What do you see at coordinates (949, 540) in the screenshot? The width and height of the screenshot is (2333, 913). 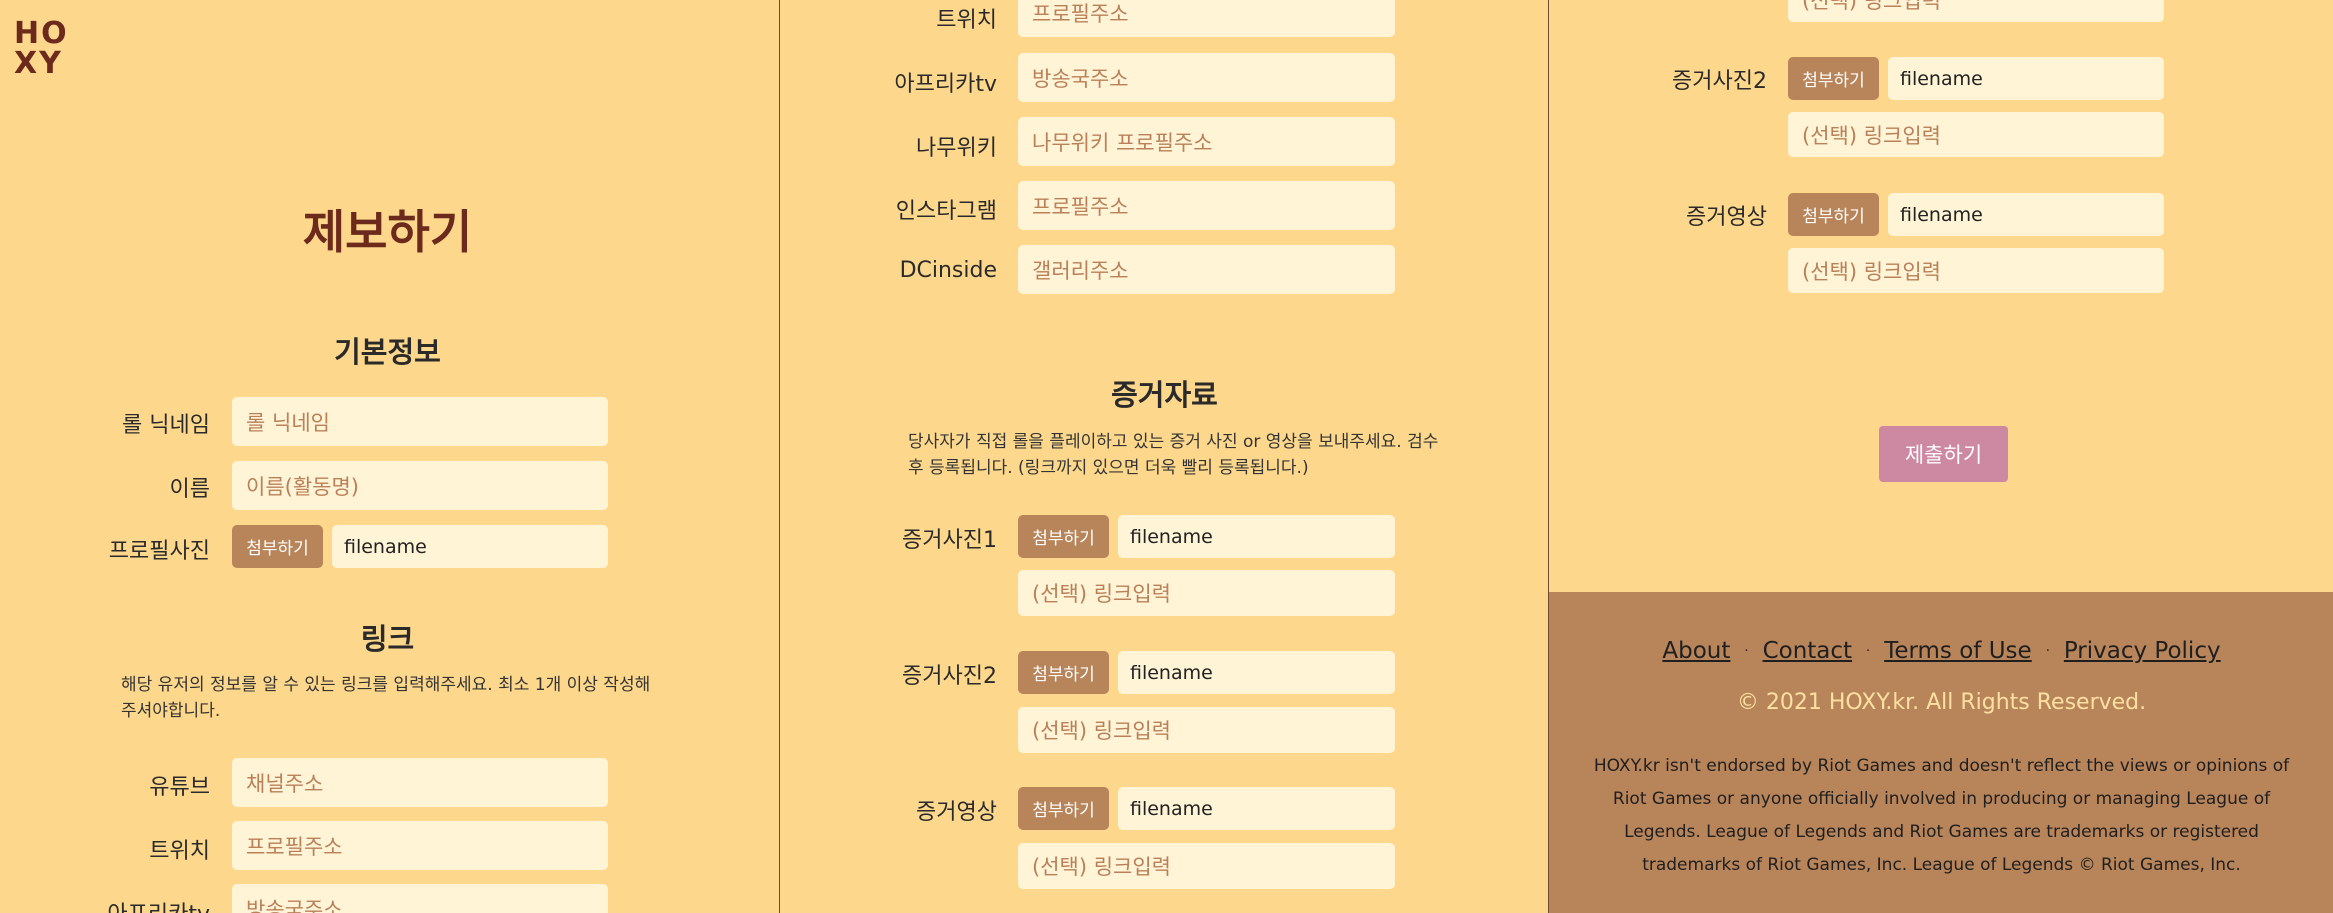 I see `evidence-photo1-label: 증거사진1` at bounding box center [949, 540].